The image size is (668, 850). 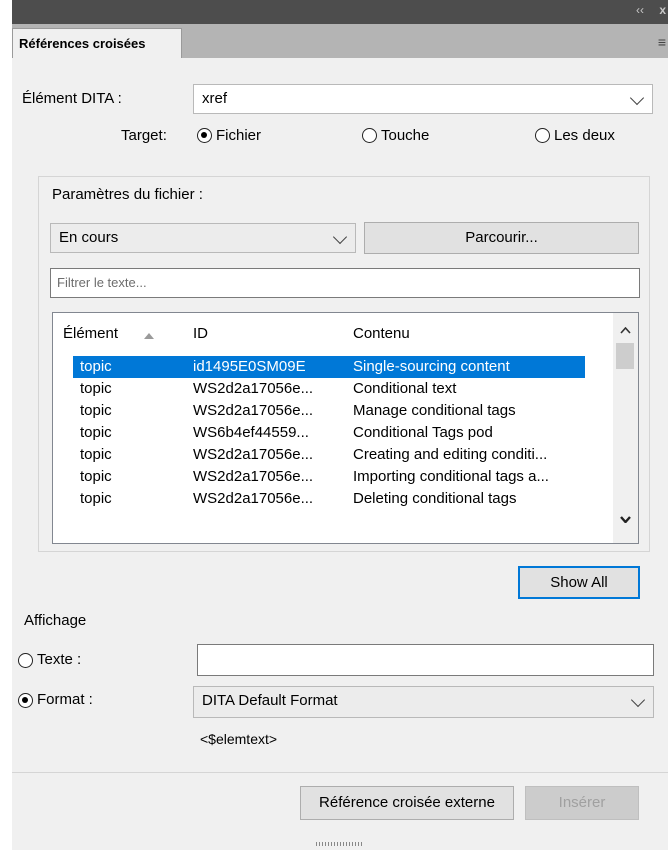 I want to click on tab-label: Références croisées, so click(x=82, y=43).